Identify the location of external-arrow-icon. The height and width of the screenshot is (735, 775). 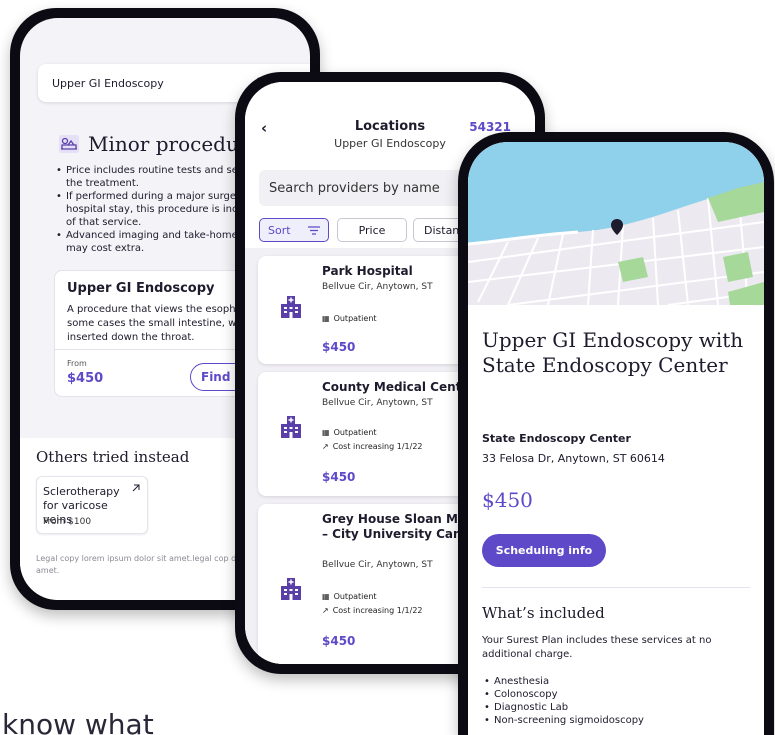
(136, 488).